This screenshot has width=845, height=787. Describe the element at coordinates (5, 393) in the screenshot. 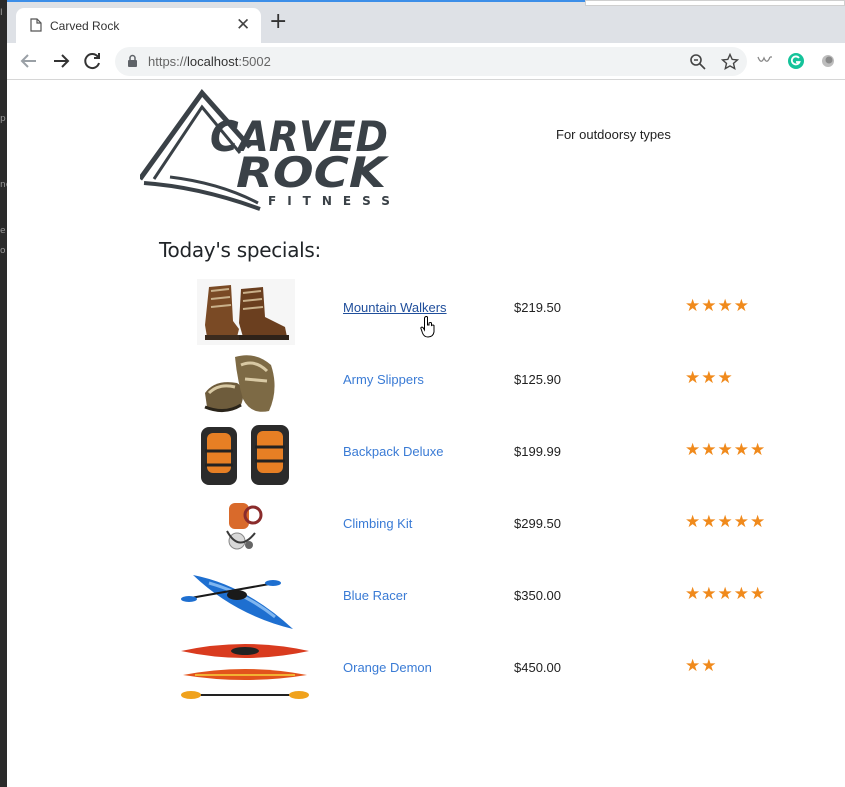

I see `desktop-edge: Ip ne e o` at that location.